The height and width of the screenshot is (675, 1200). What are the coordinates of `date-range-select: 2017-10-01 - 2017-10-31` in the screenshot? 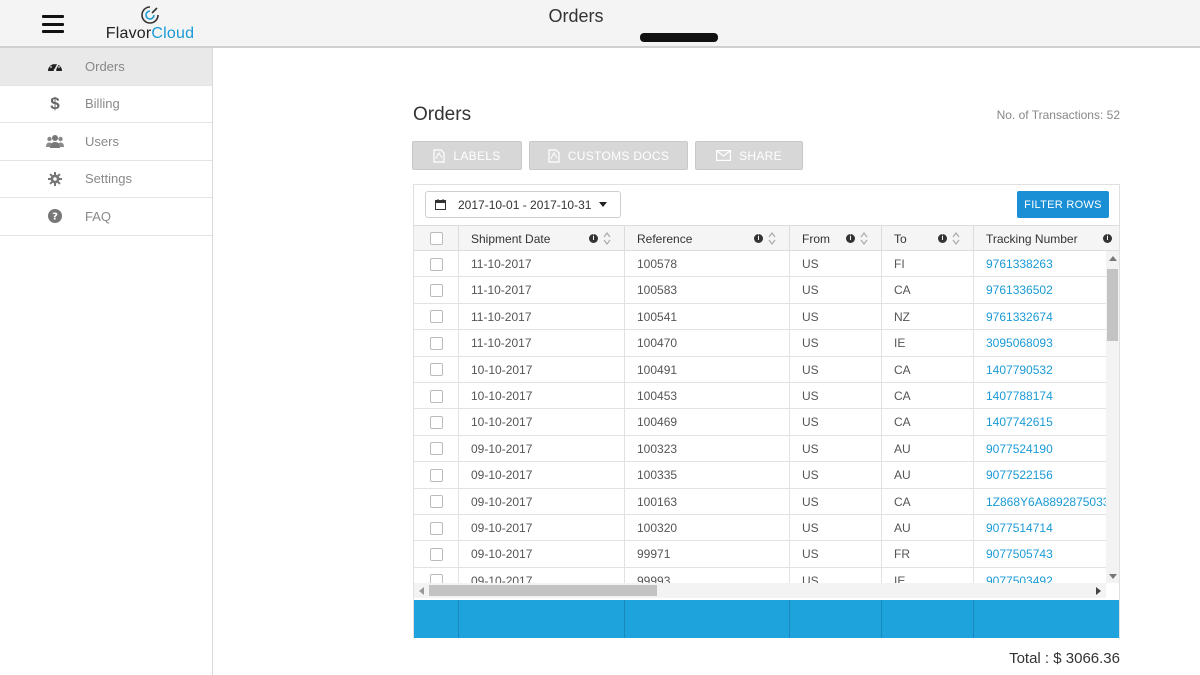 It's located at (523, 204).